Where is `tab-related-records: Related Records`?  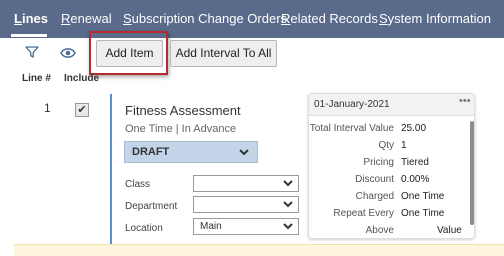
tab-related-records: Related Records is located at coordinates (329, 18).